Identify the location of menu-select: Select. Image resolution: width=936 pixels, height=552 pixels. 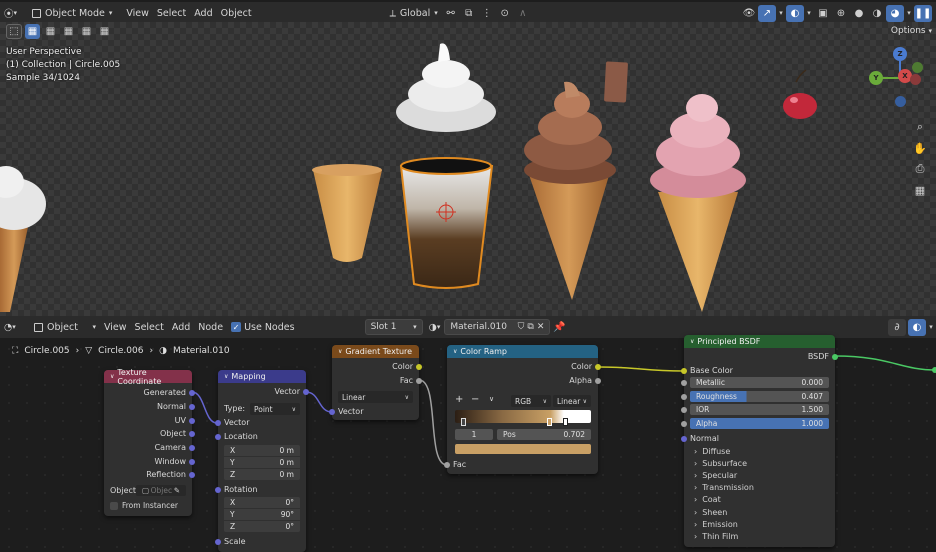
(171, 13).